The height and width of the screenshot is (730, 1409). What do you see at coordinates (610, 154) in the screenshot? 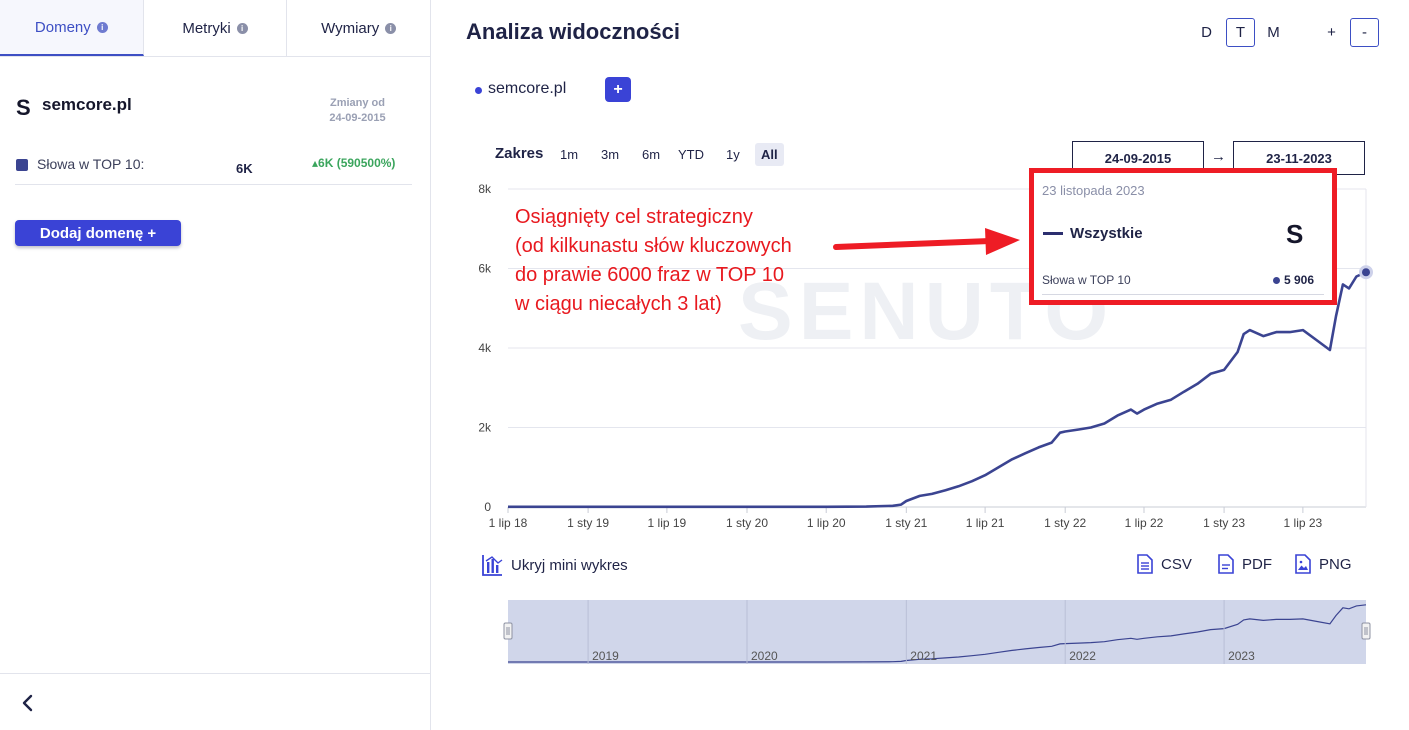
I see `range-3m-button: 3m` at bounding box center [610, 154].